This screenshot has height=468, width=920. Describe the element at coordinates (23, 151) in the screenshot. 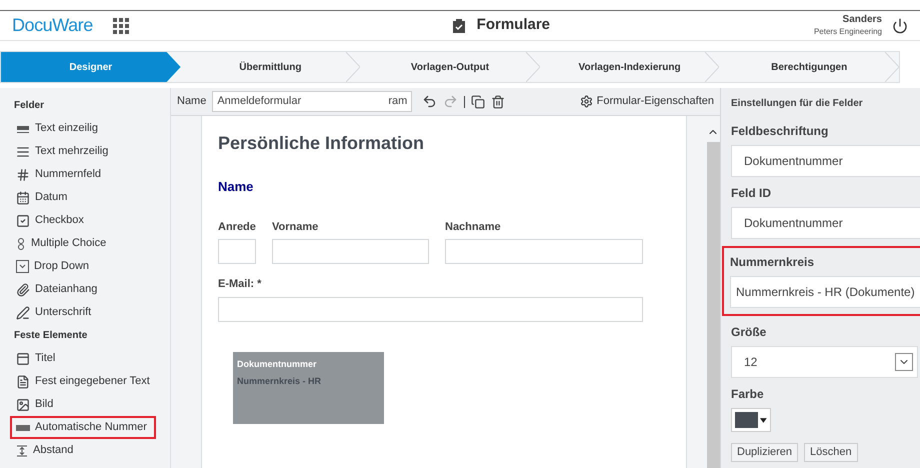

I see `lines-icon` at that location.